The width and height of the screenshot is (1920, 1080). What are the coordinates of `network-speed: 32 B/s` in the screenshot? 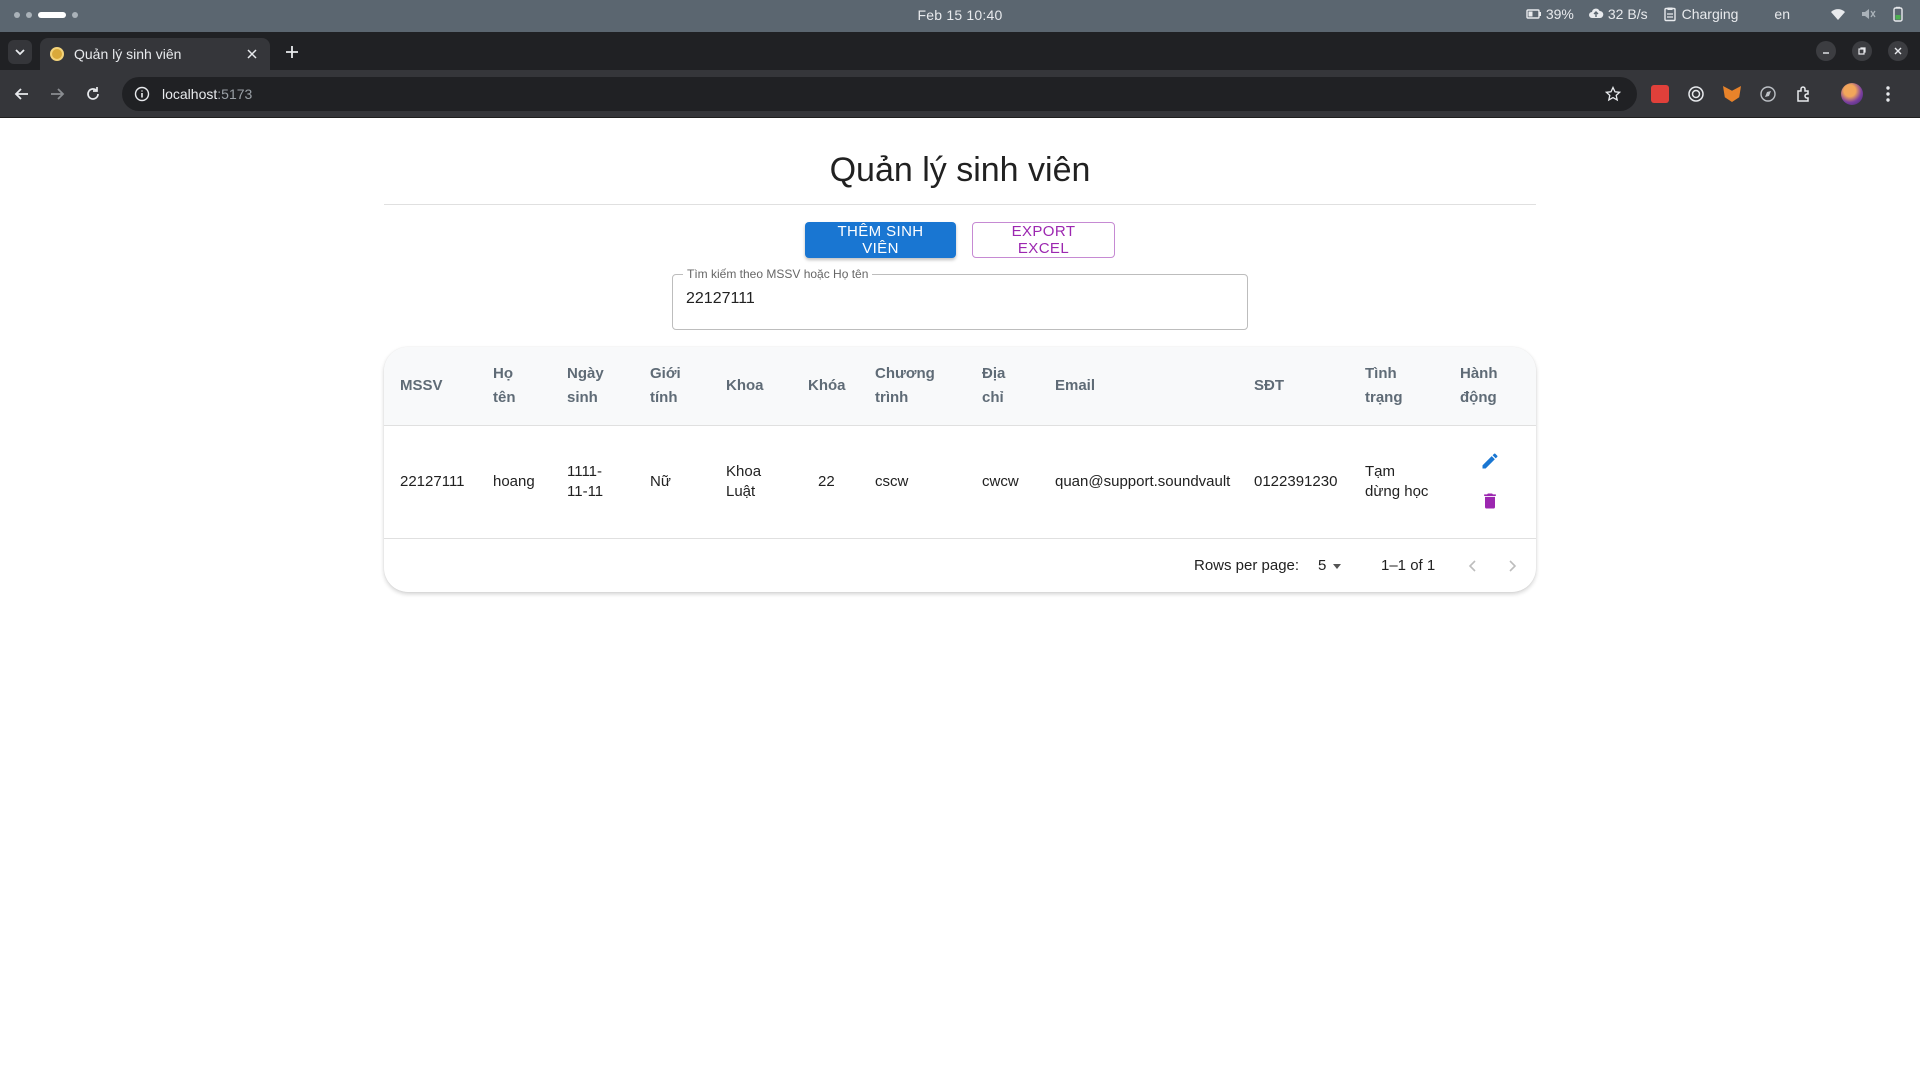 It's located at (1618, 14).